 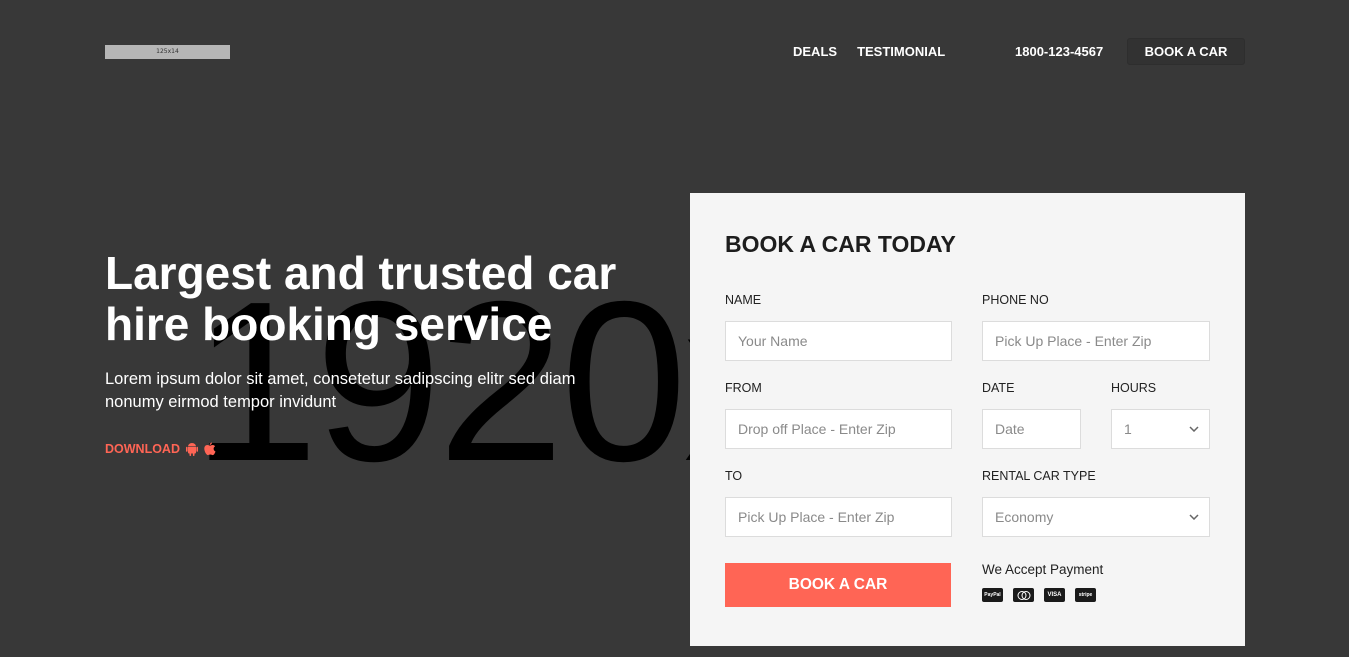 What do you see at coordinates (1096, 517) in the screenshot?
I see `rental-type-select: Economy` at bounding box center [1096, 517].